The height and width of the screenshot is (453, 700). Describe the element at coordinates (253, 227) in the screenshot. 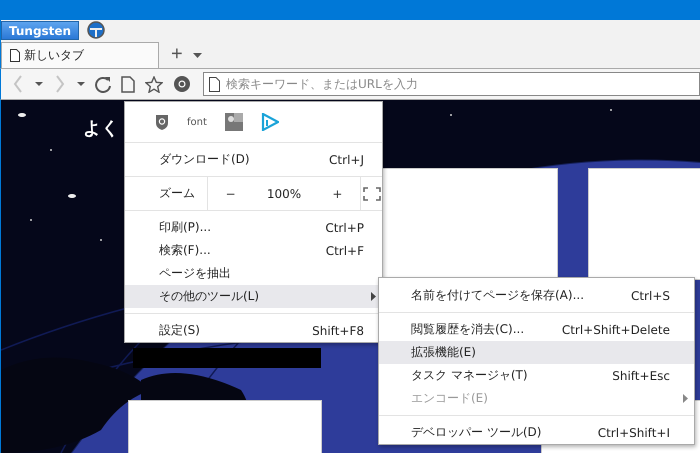

I see `menu-item: 印刷(P)... Ctrl+P` at that location.